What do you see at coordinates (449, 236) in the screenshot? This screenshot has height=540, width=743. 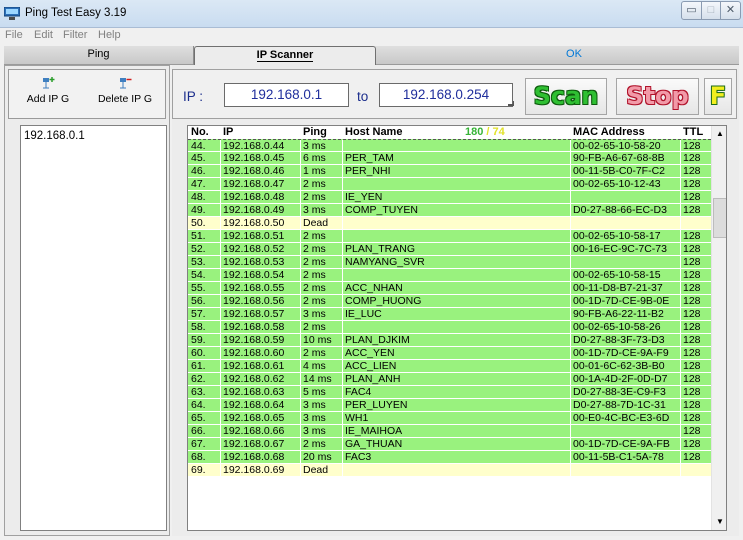 I see `table-row: 51. 192.168.0.51 2 ms 00-02-65-10-58-17 128` at bounding box center [449, 236].